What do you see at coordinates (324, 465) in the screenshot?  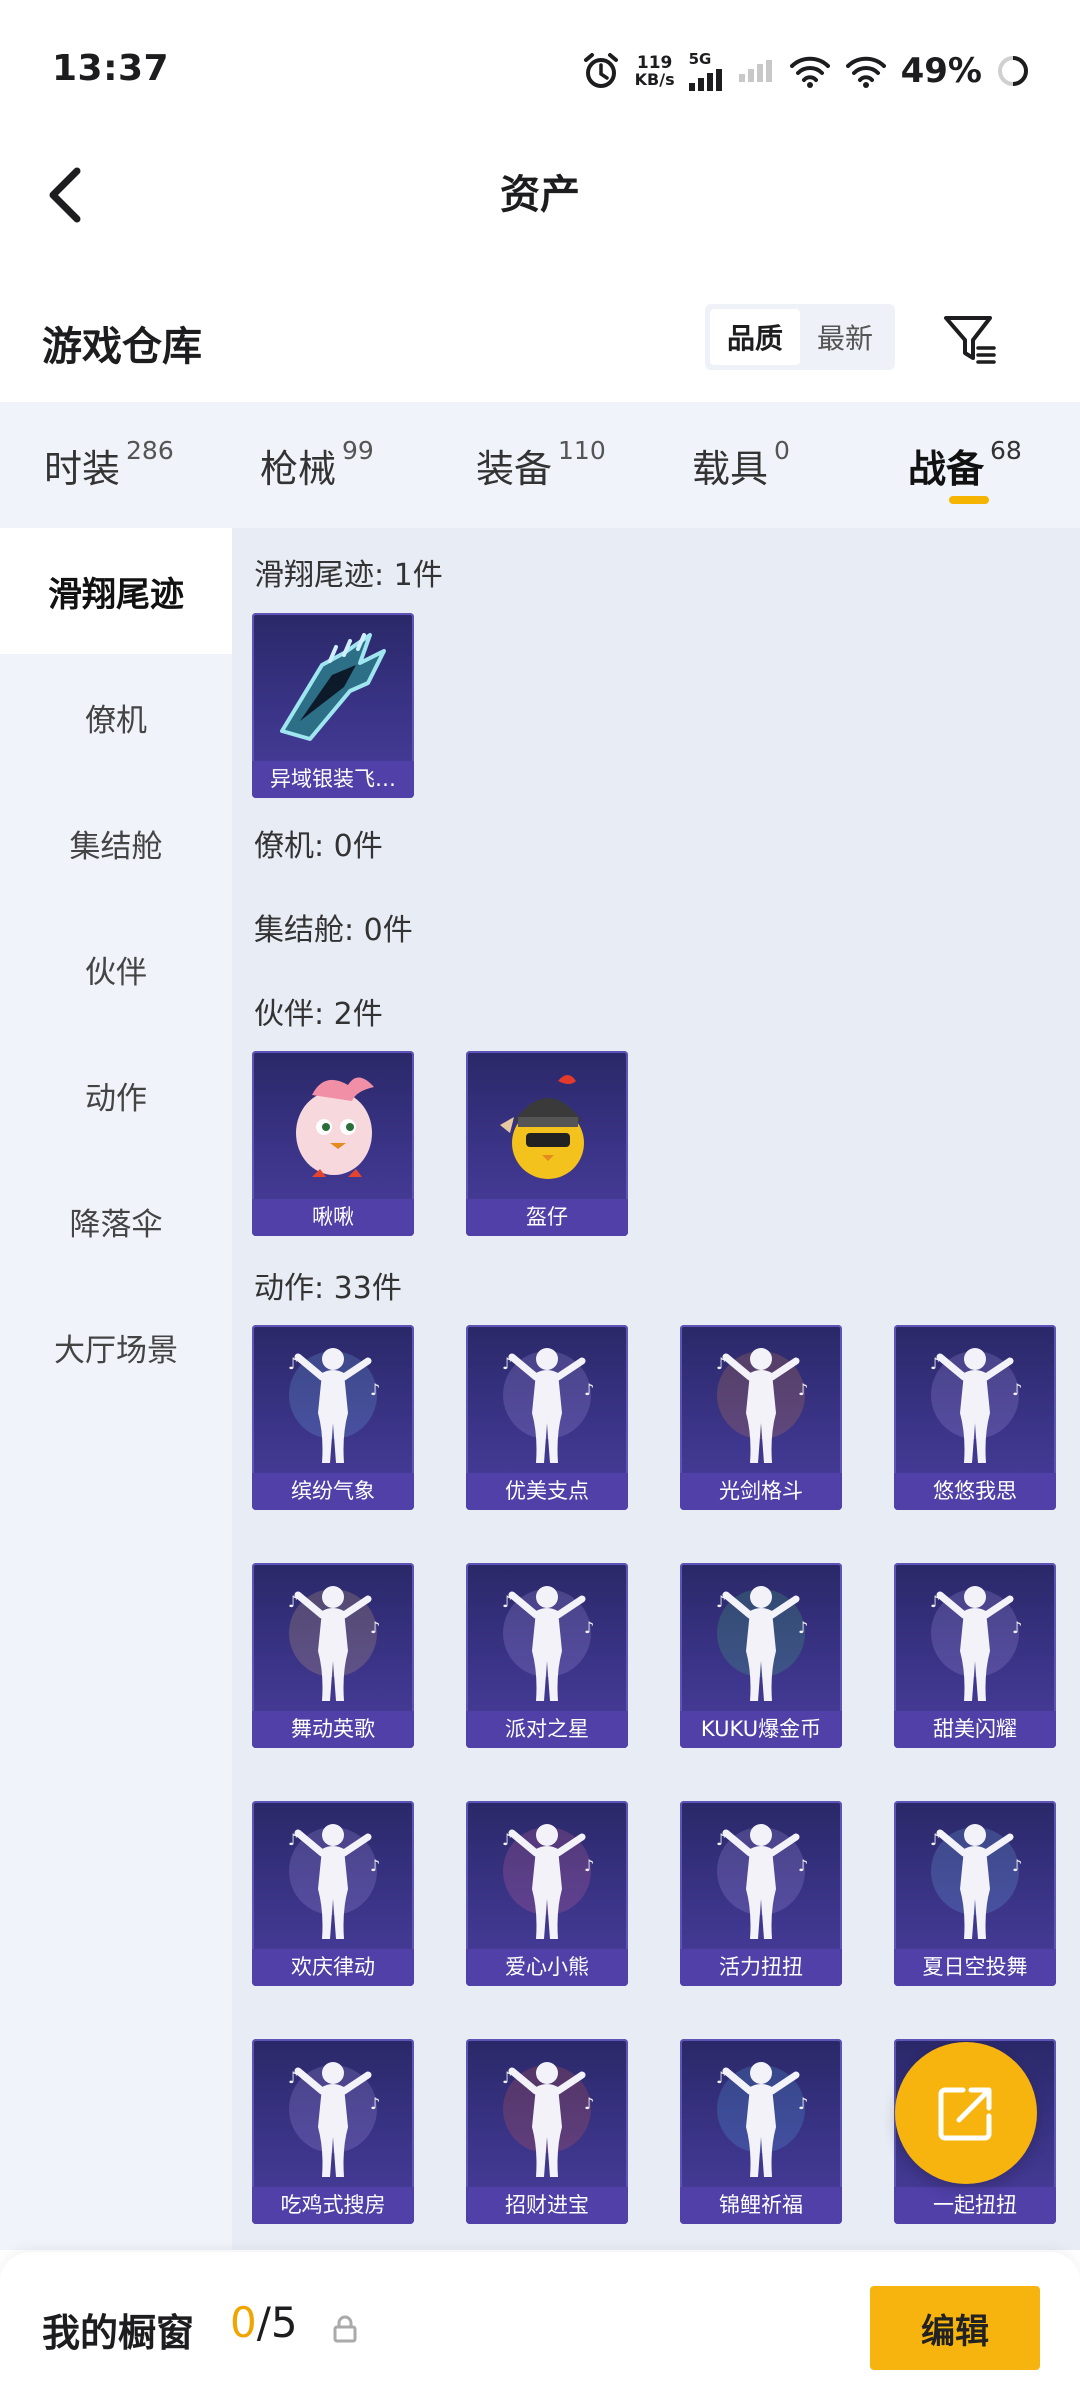 I see `tab-firearms: 枪械 99` at bounding box center [324, 465].